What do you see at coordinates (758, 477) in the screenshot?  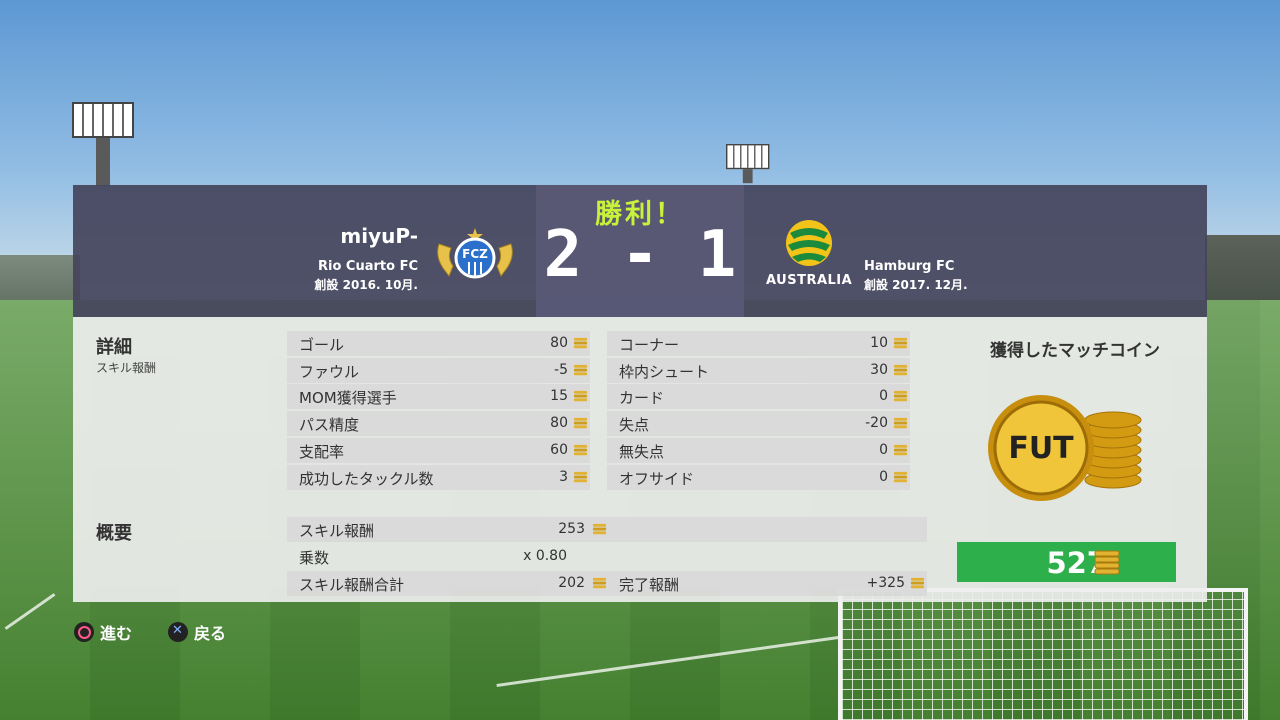 I see `stat-row: オフサイド 0` at bounding box center [758, 477].